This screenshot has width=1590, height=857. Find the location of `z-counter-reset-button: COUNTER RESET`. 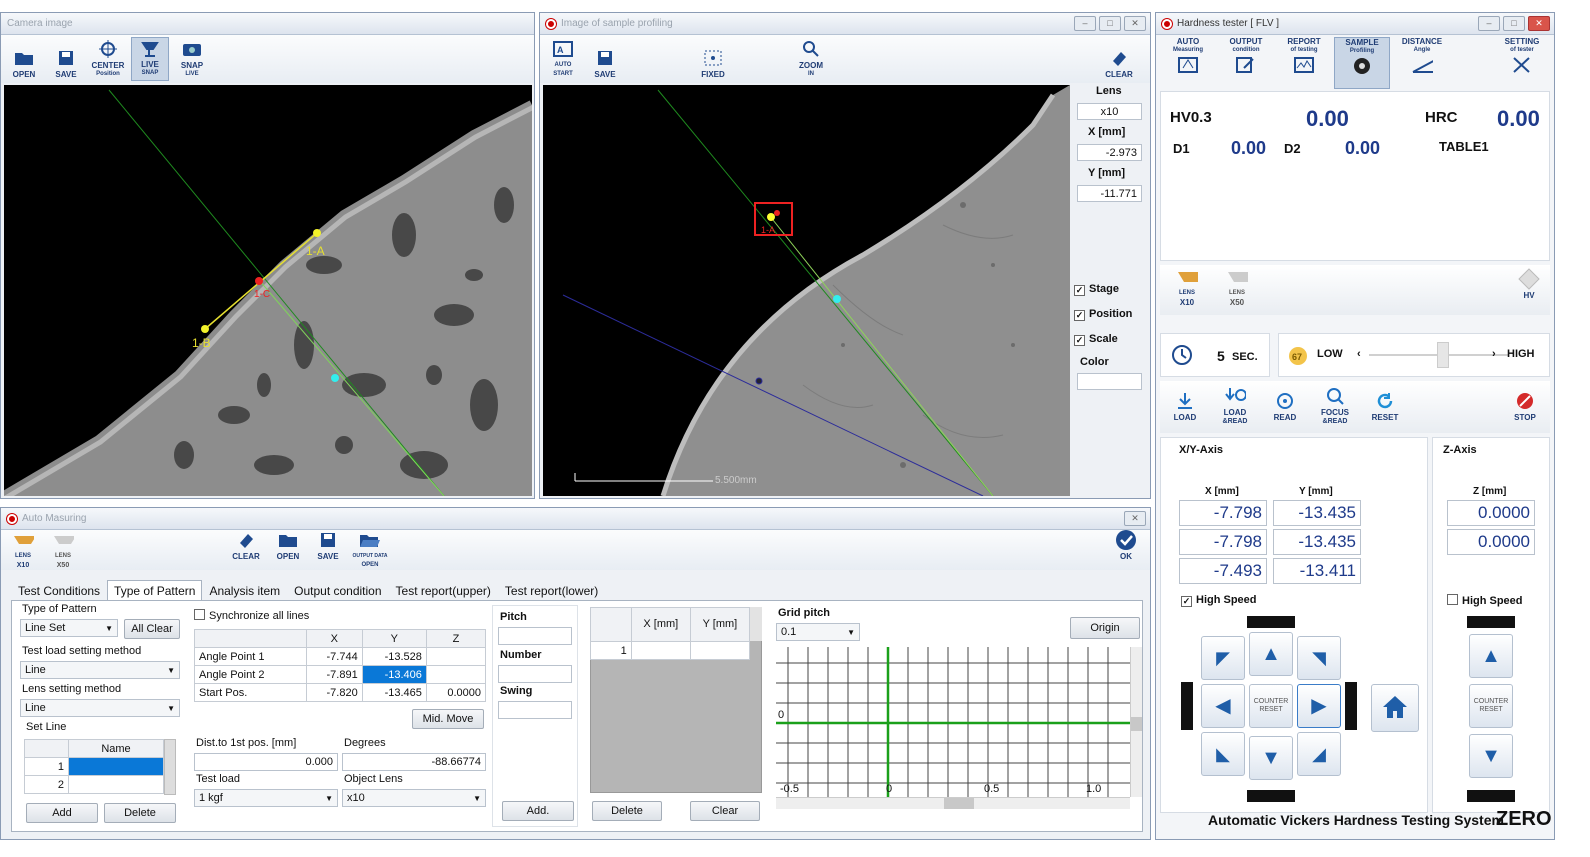

z-counter-reset-button: COUNTER RESET is located at coordinates (1491, 706).